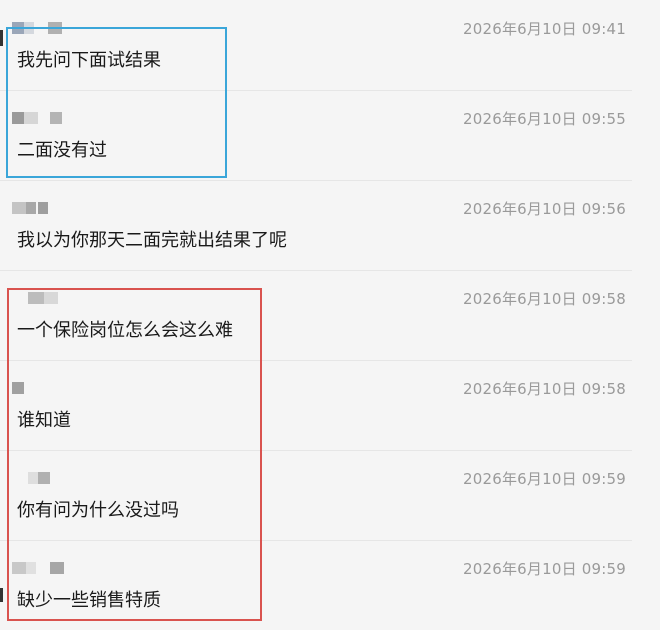 This screenshot has width=660, height=630. What do you see at coordinates (62, 150) in the screenshot?
I see `message-text: 二面没有过` at bounding box center [62, 150].